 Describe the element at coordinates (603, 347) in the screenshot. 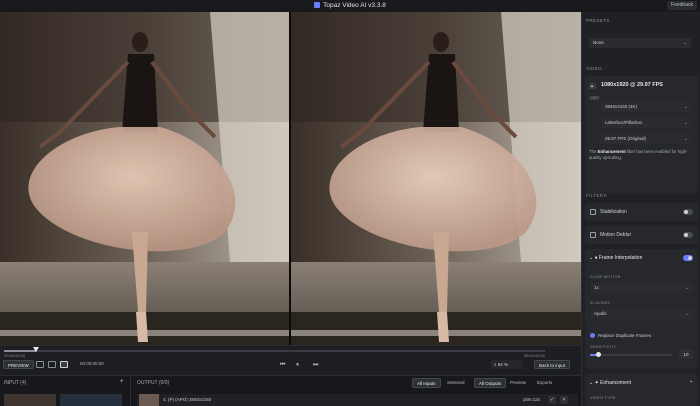

I see `sensitivity-label: SENSITIVITY` at that location.